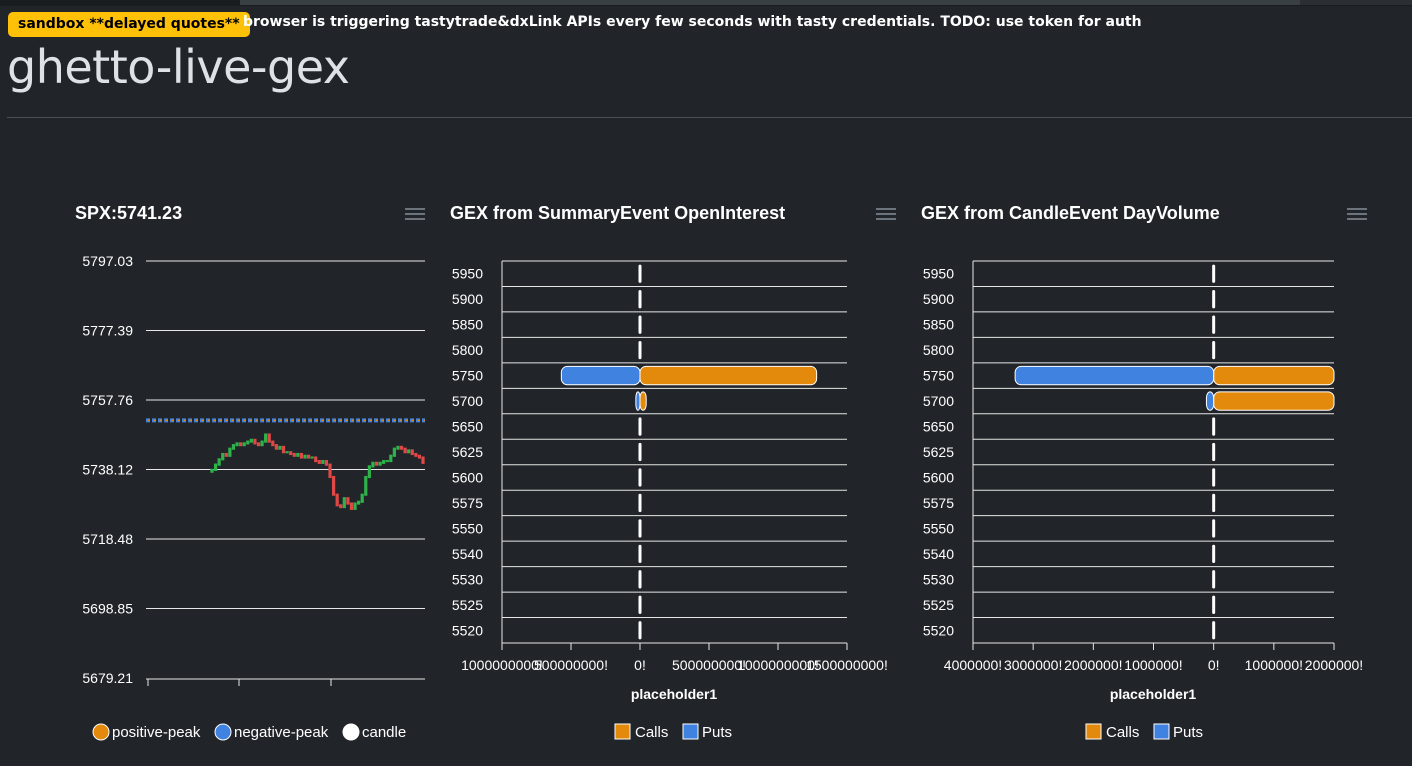  What do you see at coordinates (107, 331) in the screenshot?
I see `y-tick-label: 5777.39` at bounding box center [107, 331].